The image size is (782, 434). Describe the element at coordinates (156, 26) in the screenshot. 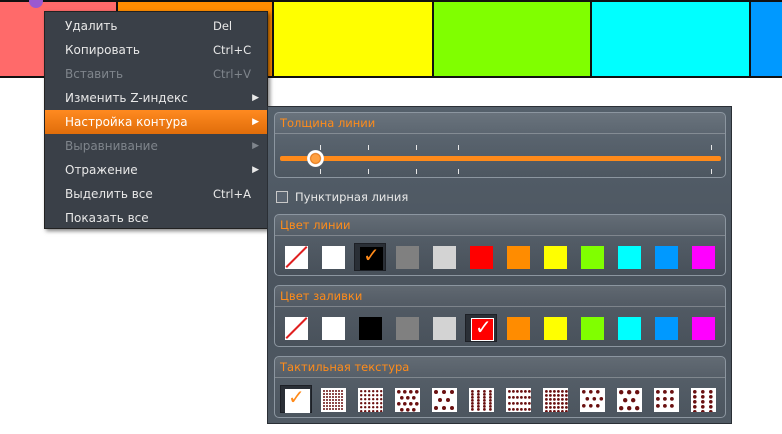

I see `menu-item-delete: Удалить Del` at that location.